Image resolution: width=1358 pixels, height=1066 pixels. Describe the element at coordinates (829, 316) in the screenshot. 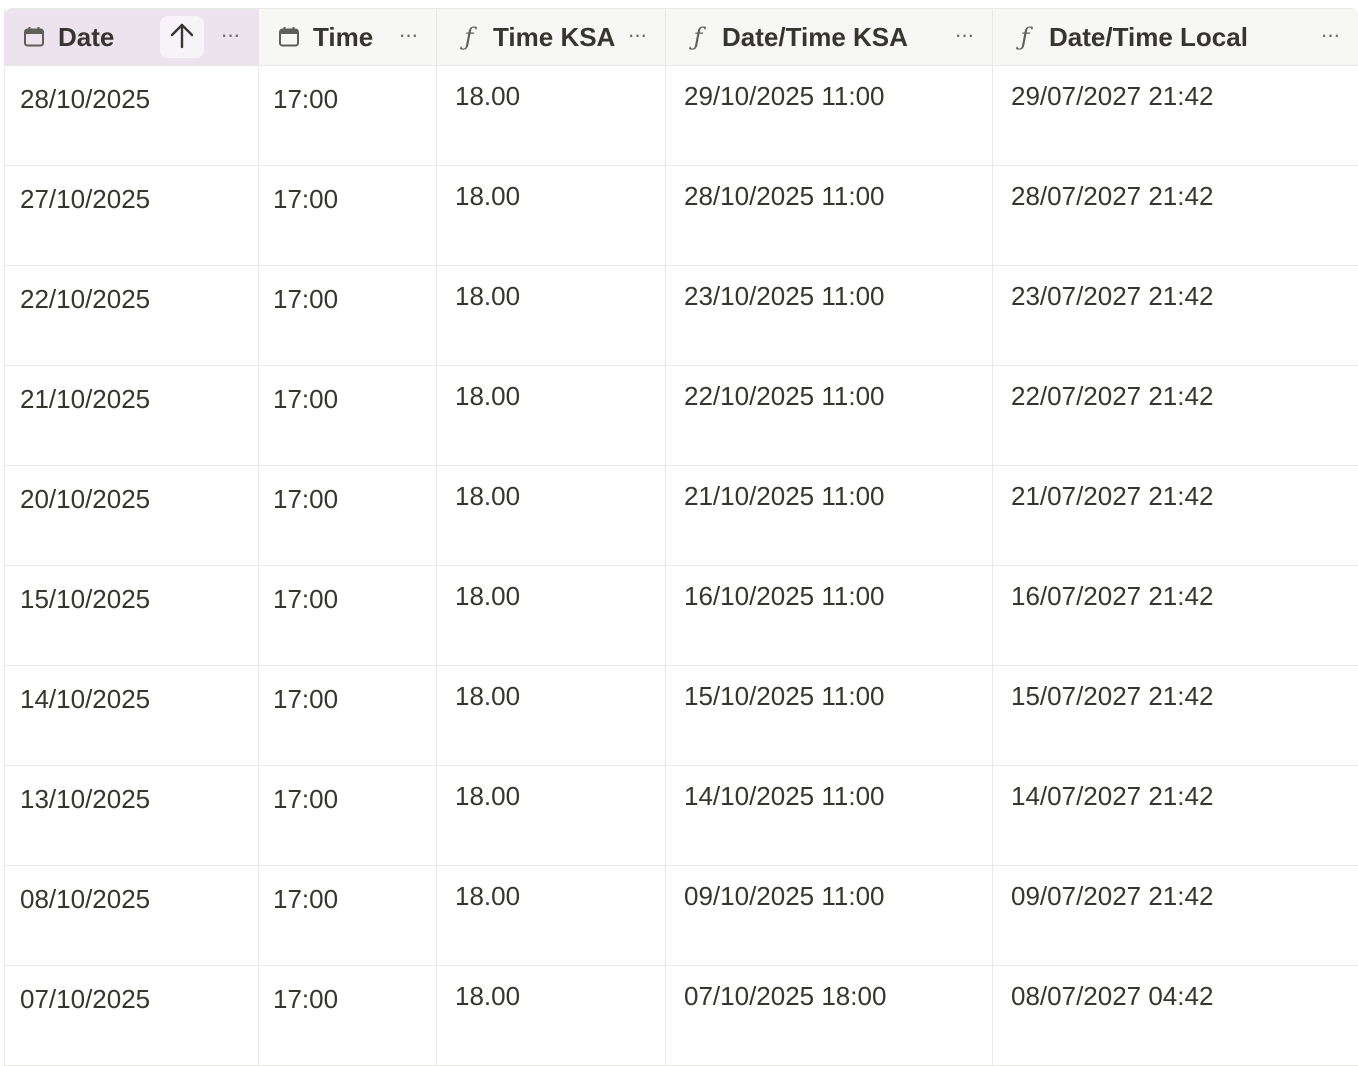

I see `cell-datetime-ksa: 23/10/2025 11:00` at that location.